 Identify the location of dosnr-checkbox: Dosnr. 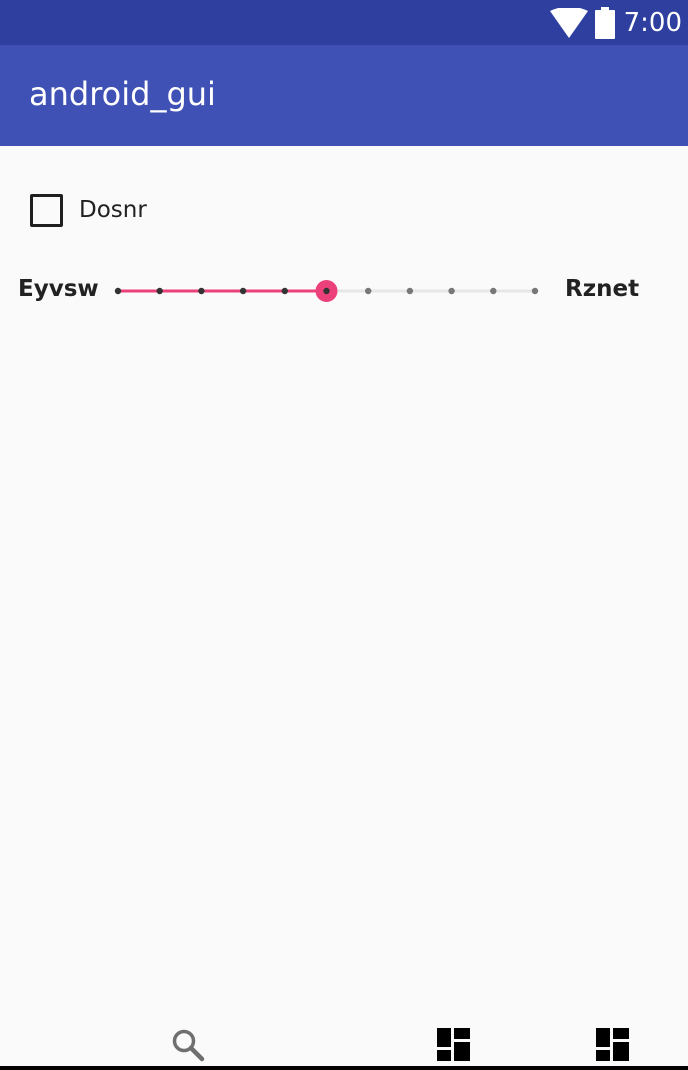
(88, 210).